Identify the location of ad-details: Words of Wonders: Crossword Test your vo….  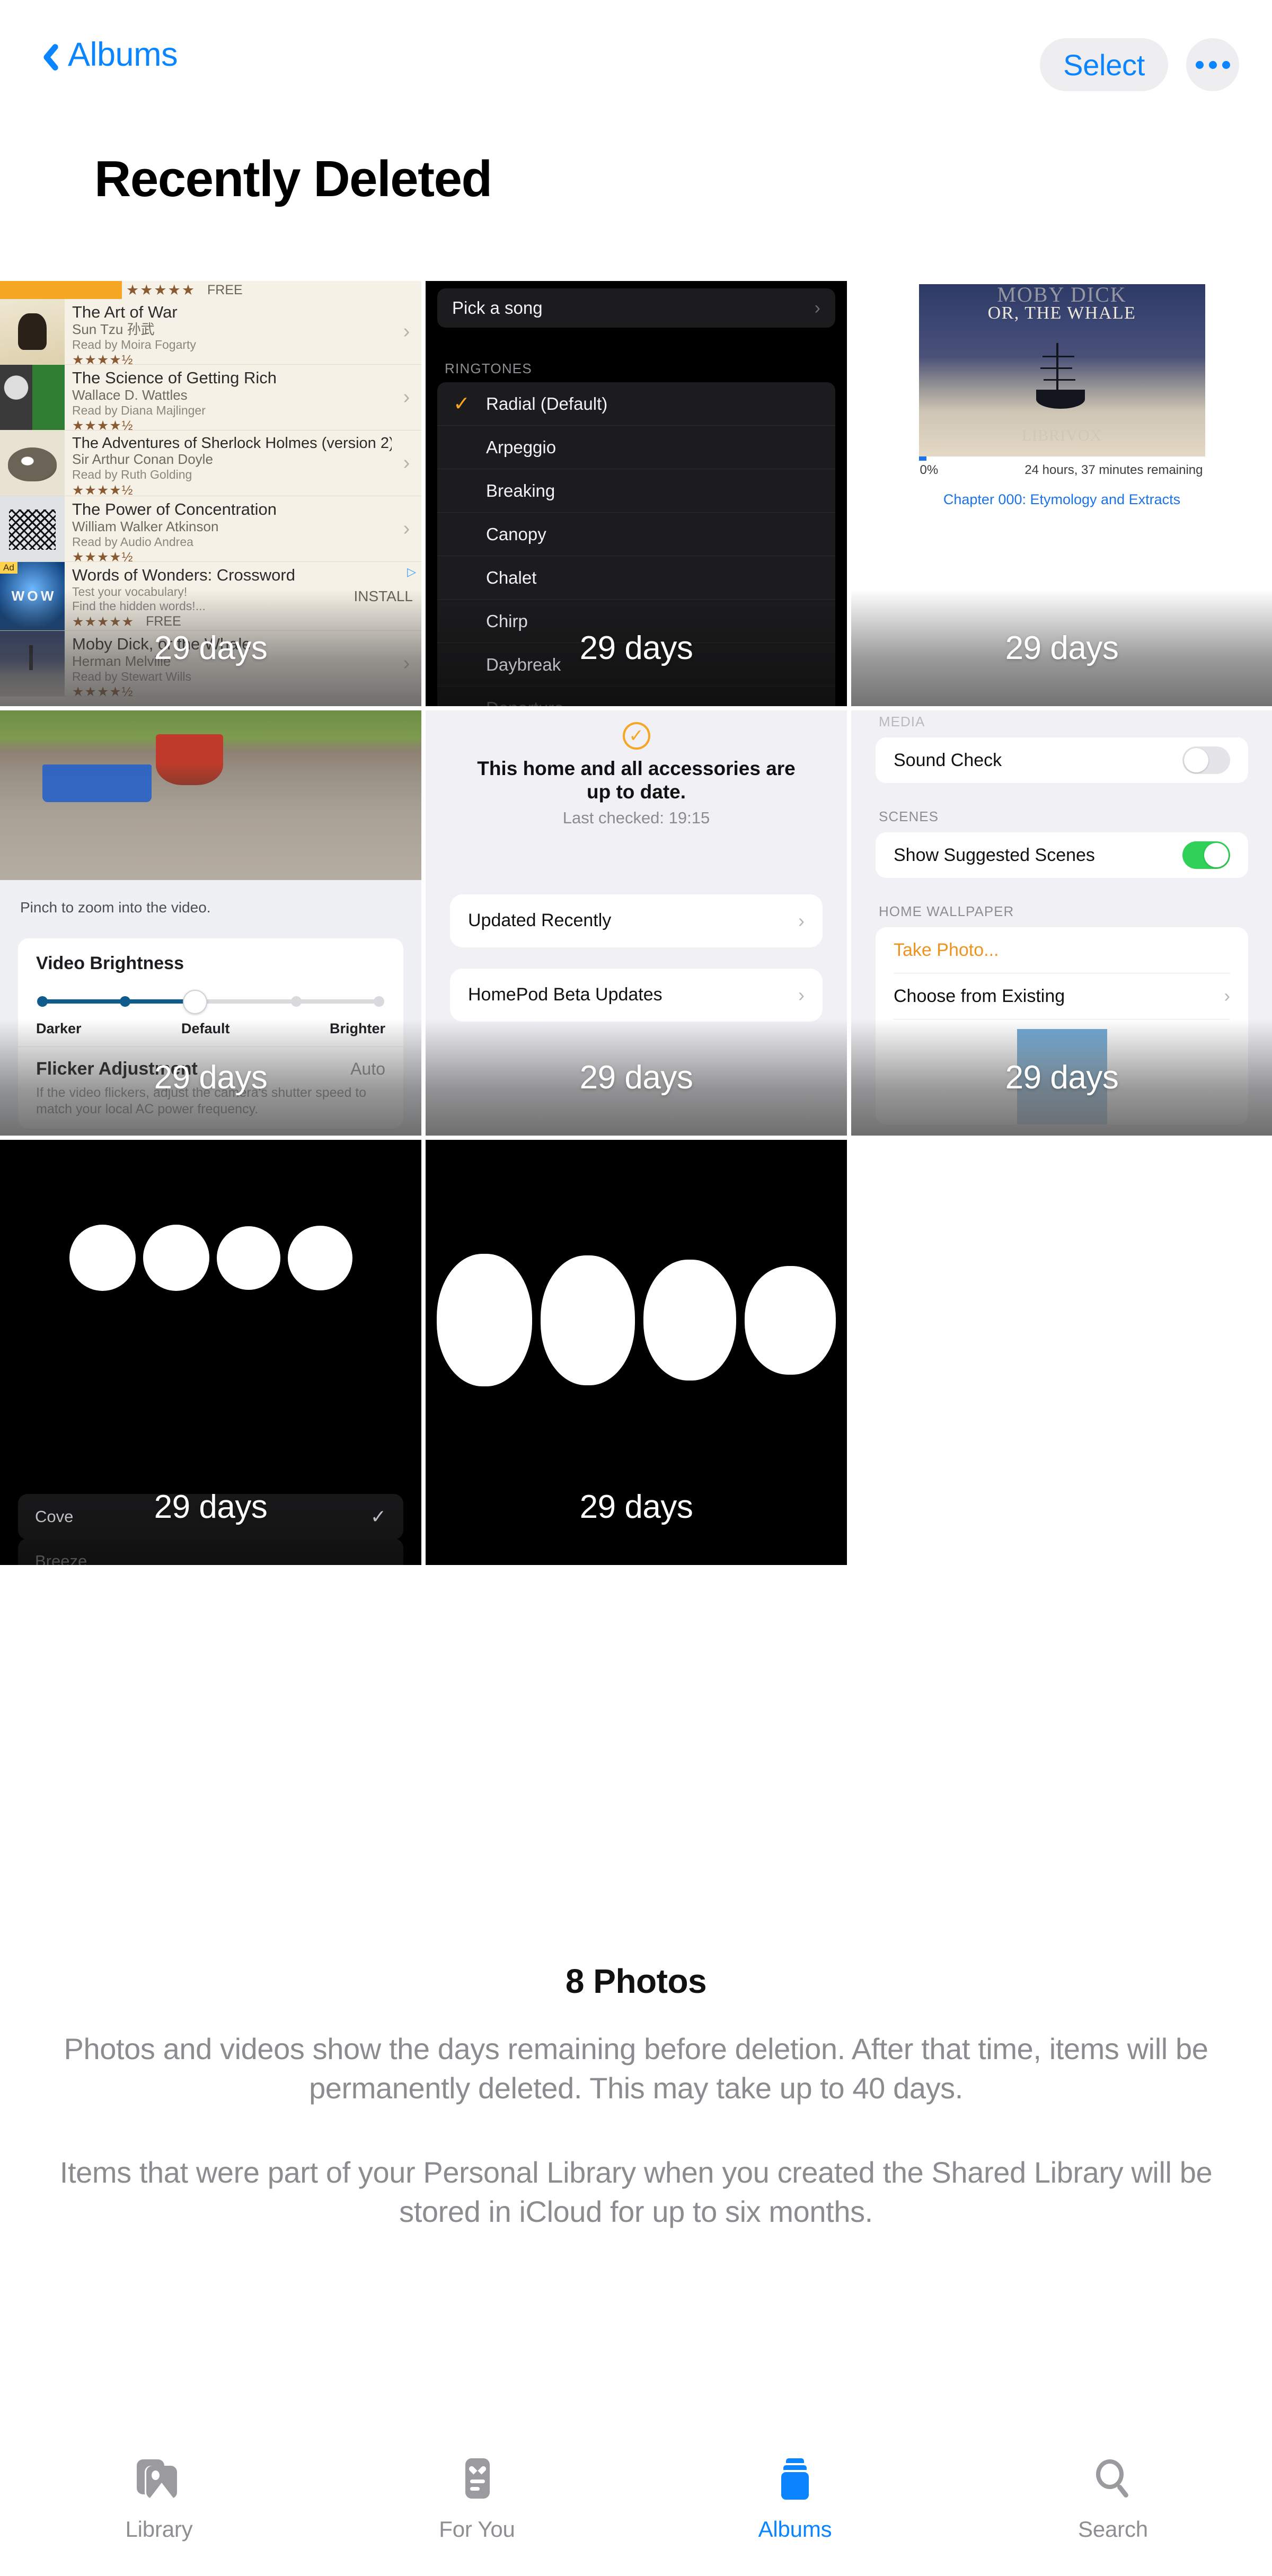
(209, 596).